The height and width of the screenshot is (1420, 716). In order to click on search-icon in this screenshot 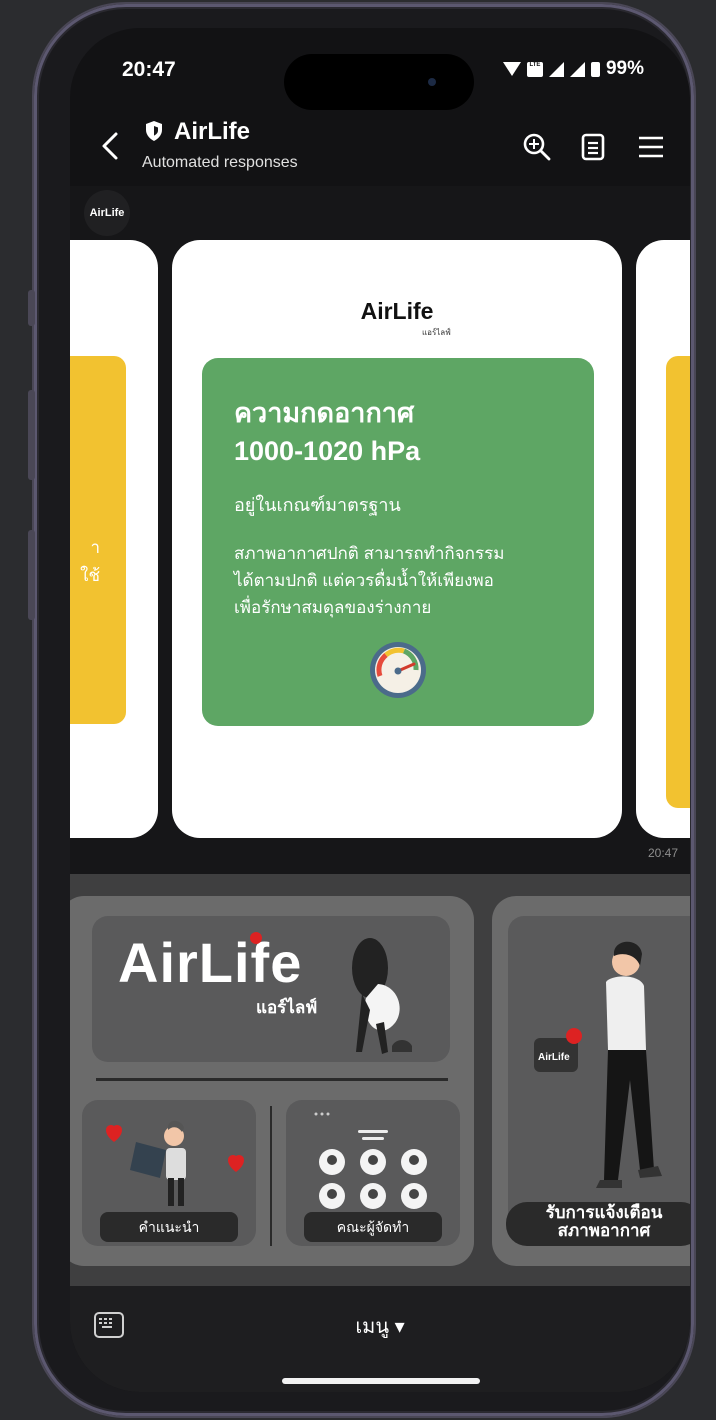, I will do `click(537, 147)`.